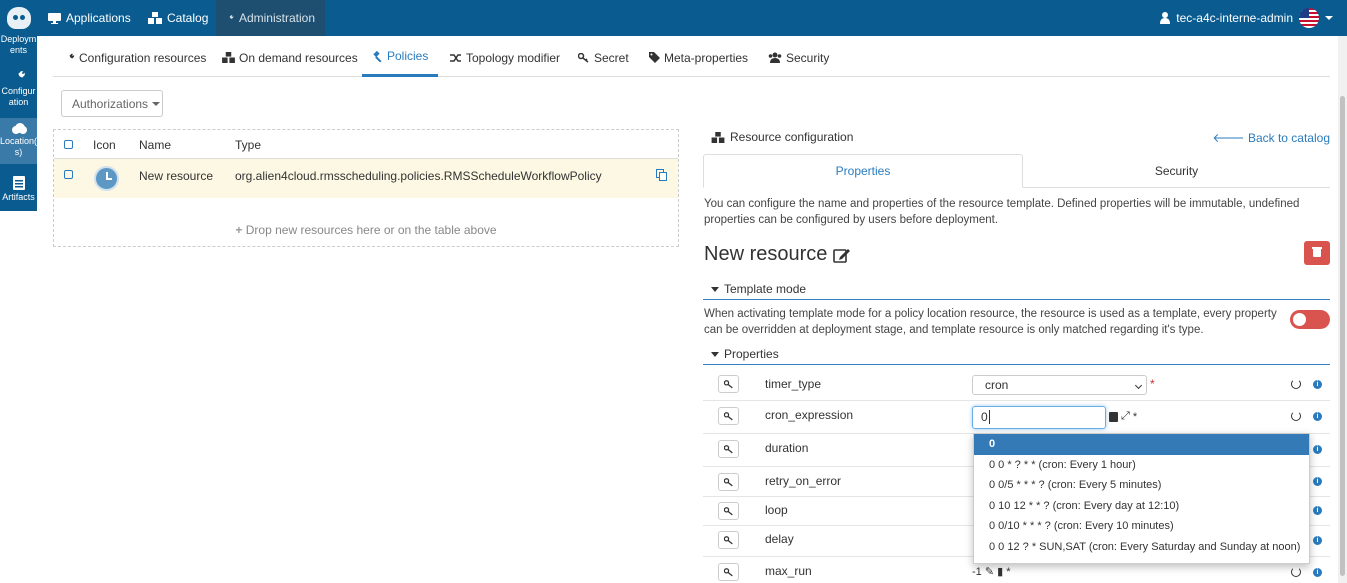  I want to click on tab-properties: Properties, so click(863, 171).